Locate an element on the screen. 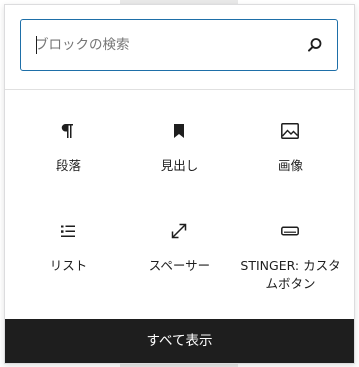 The height and width of the screenshot is (367, 359). block-item-label: STINGER: カスタムボタン is located at coordinates (290, 274).